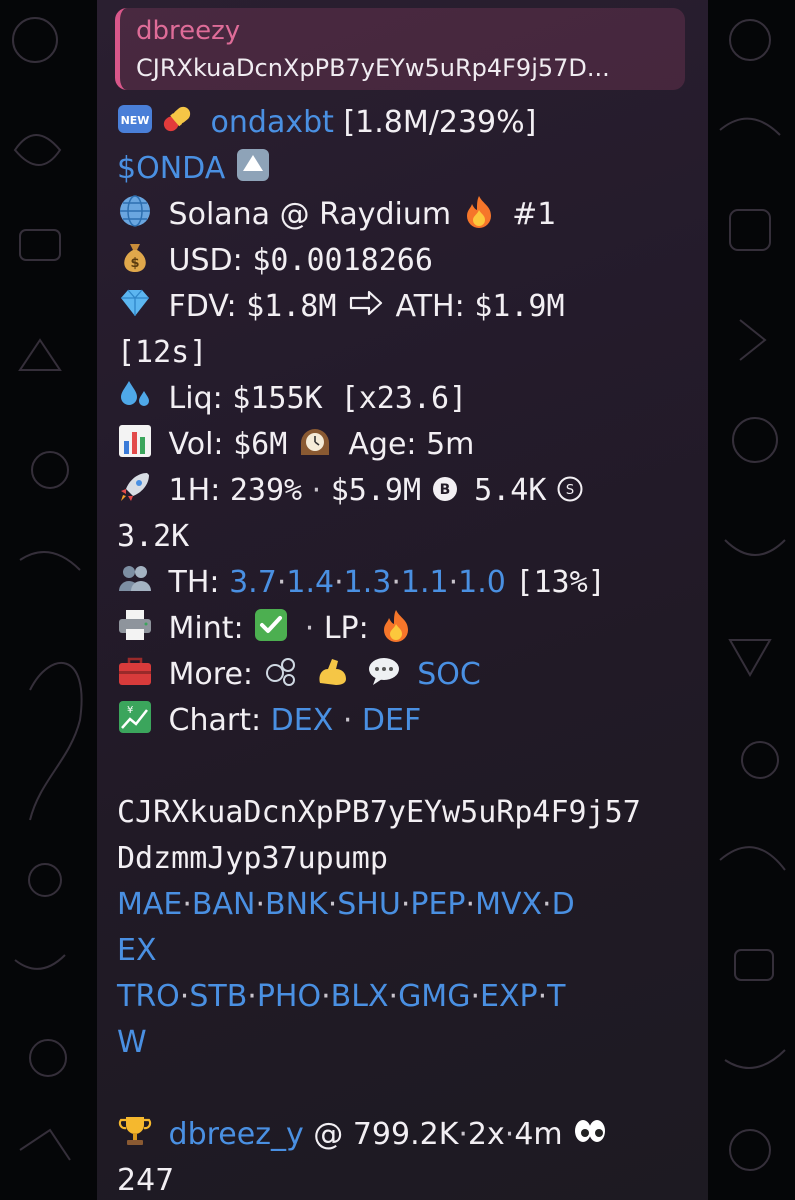  I want to click on age-label: Age:, so click(382, 444).